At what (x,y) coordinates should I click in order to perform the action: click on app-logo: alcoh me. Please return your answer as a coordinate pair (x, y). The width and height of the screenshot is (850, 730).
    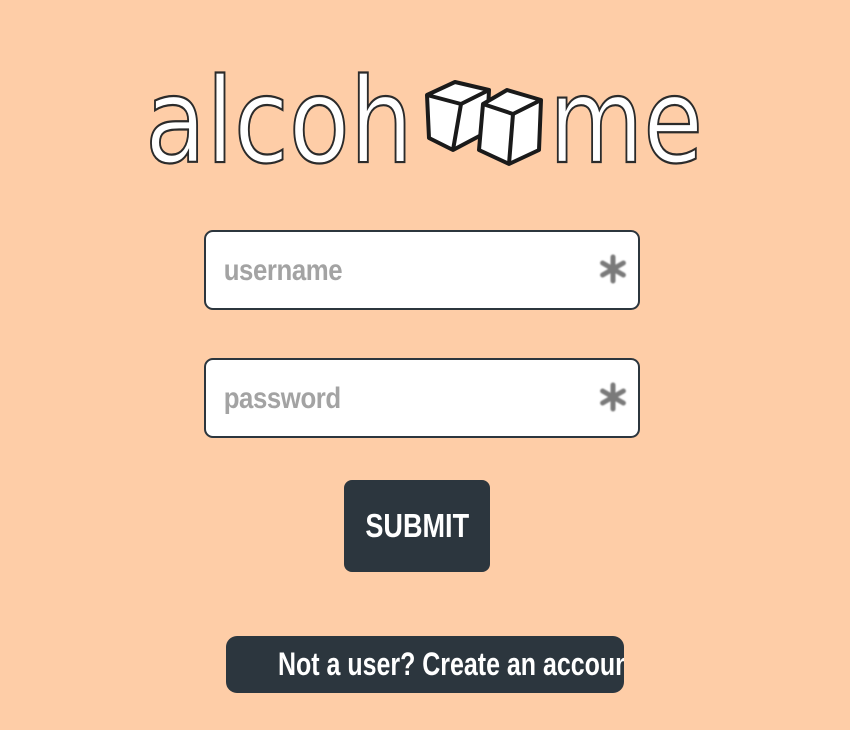
    Looking at the image, I should click on (425, 105).